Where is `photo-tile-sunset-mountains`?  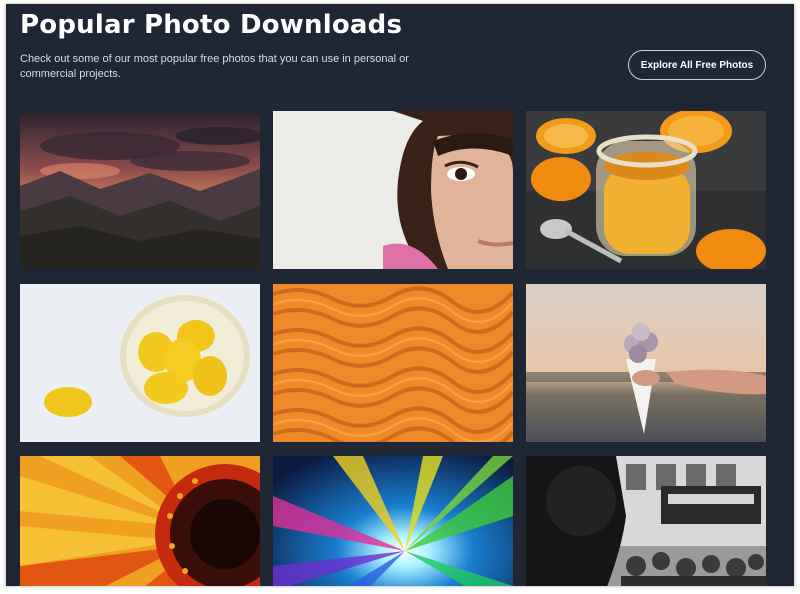
photo-tile-sunset-mountains is located at coordinates (140, 190).